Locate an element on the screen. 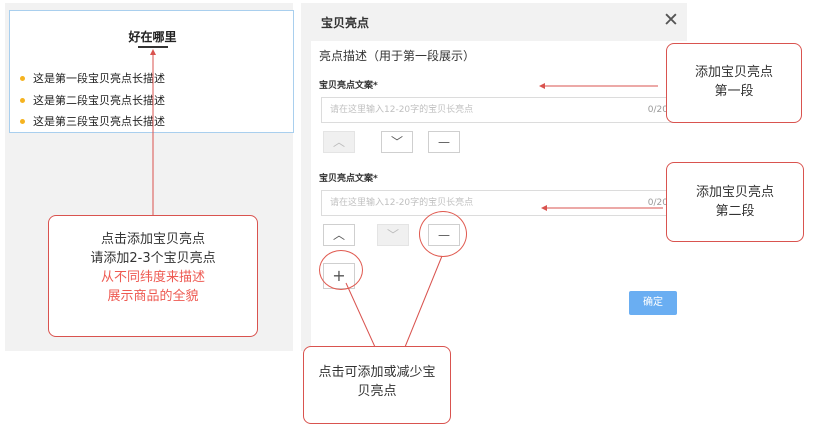 The width and height of the screenshot is (836, 441). callout-add-remove: 点击可添加或减少宝 贝亮点 is located at coordinates (377, 385).